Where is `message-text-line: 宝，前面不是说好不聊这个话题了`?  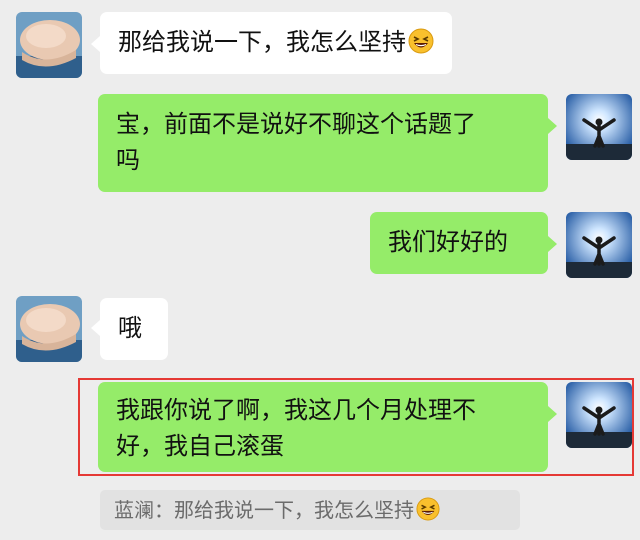
message-text-line: 宝，前面不是说好不聊这个话题了 is located at coordinates (296, 124).